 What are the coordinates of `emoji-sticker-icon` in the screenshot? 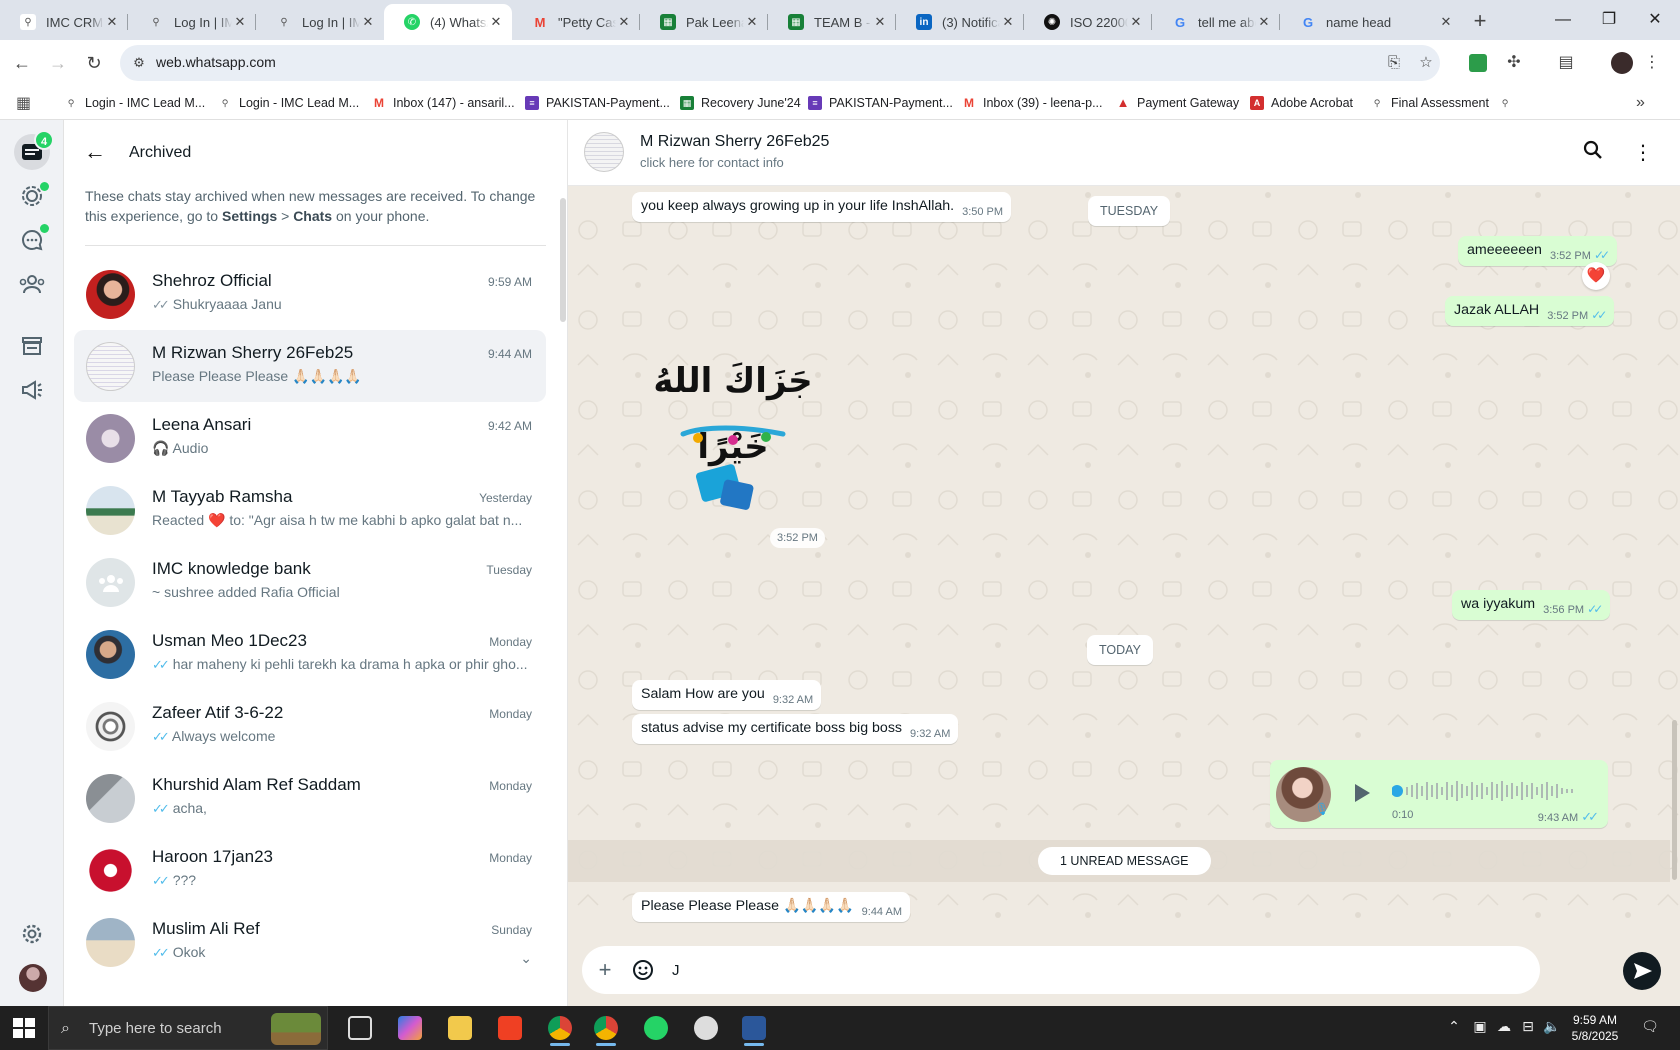 It's located at (643, 970).